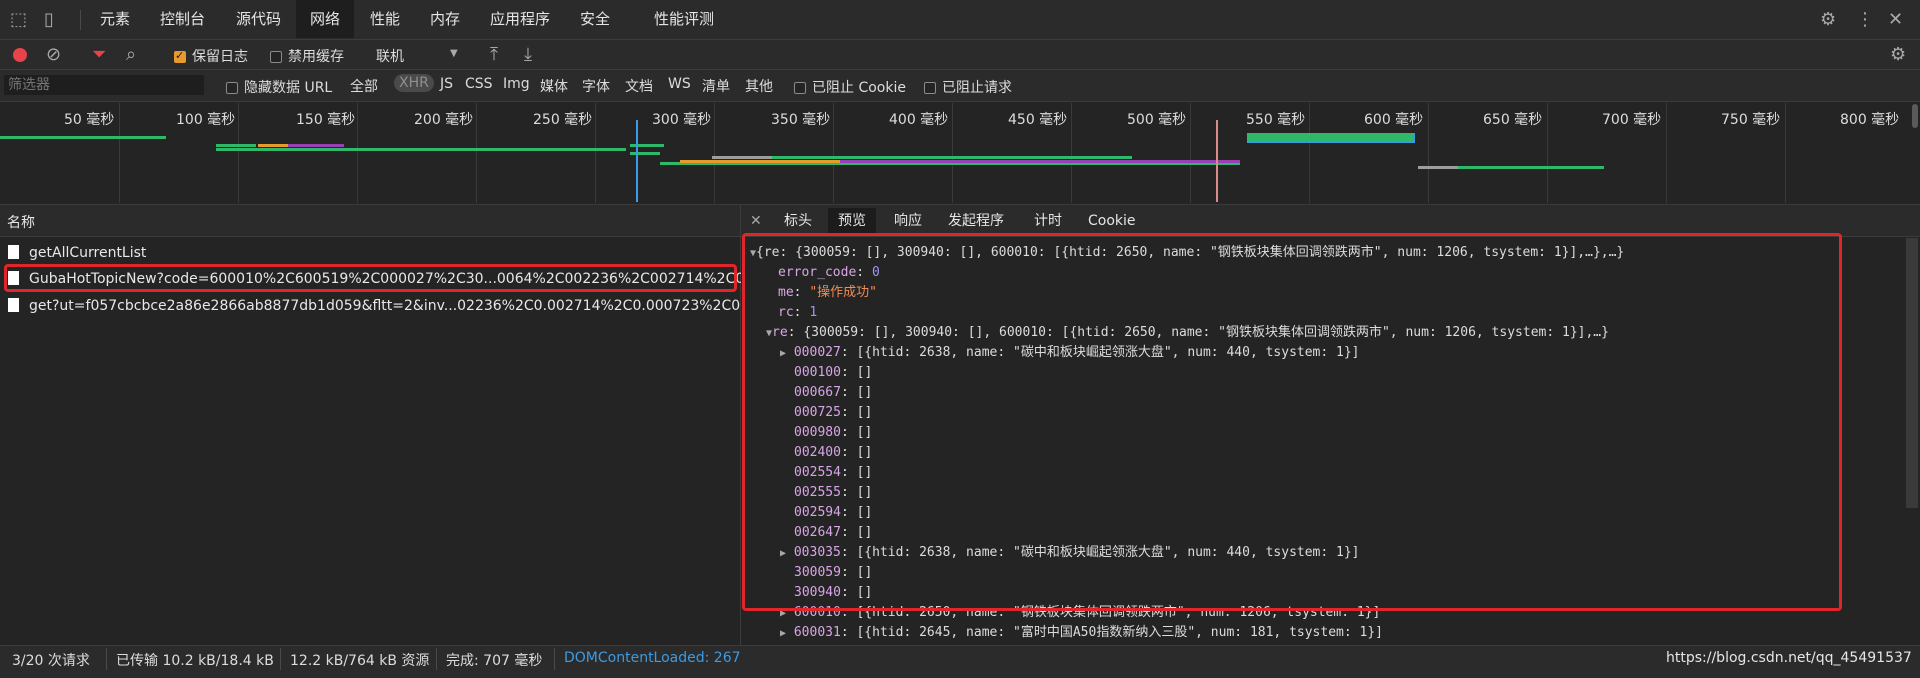 The width and height of the screenshot is (1920, 678). What do you see at coordinates (195, 661) in the screenshot?
I see `status-transferred: 已传输 10.2 kB/18.4 kB` at bounding box center [195, 661].